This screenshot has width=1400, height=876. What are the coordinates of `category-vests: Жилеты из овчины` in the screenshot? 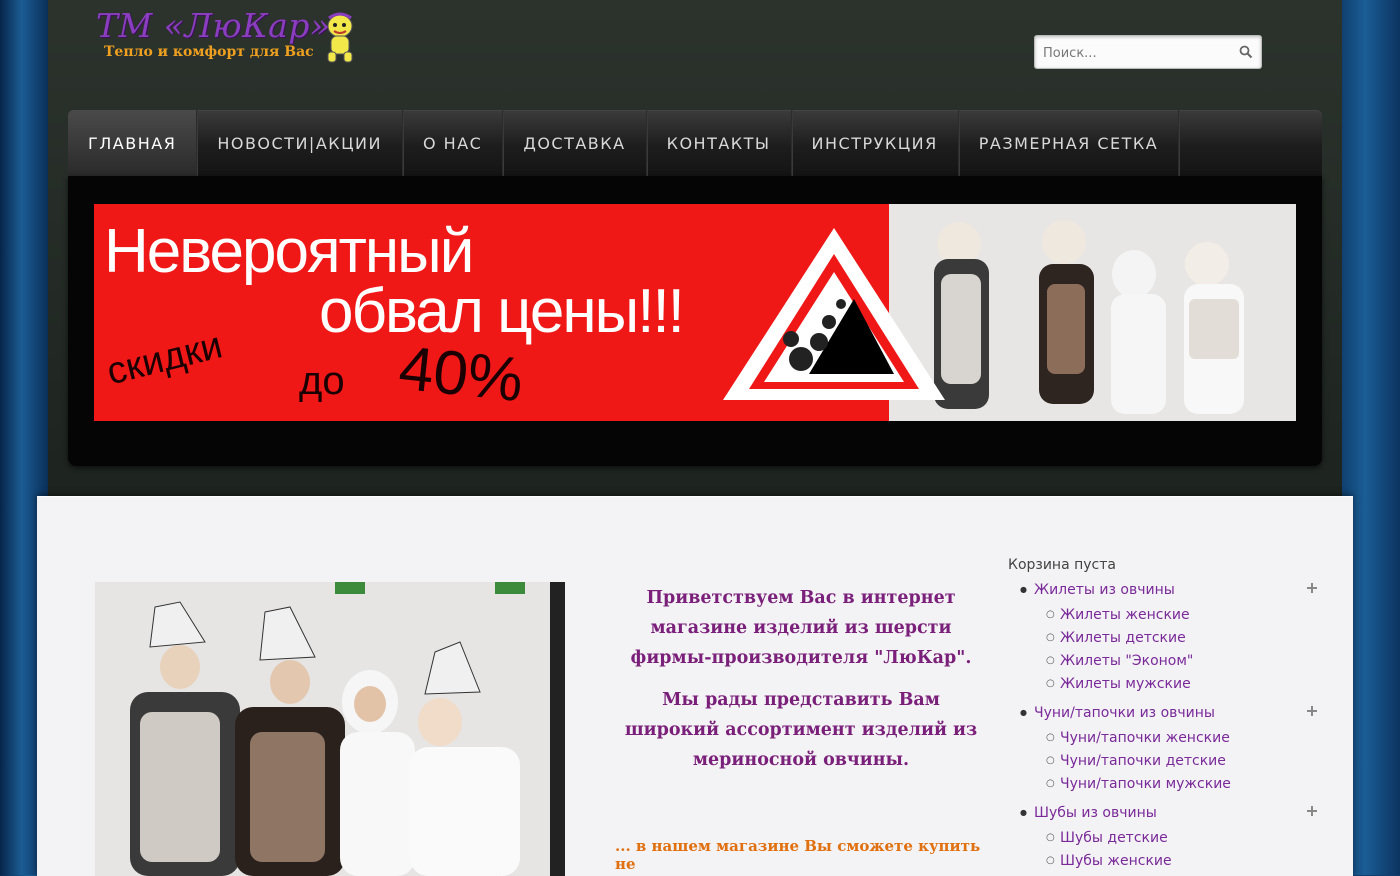 It's located at (1163, 591).